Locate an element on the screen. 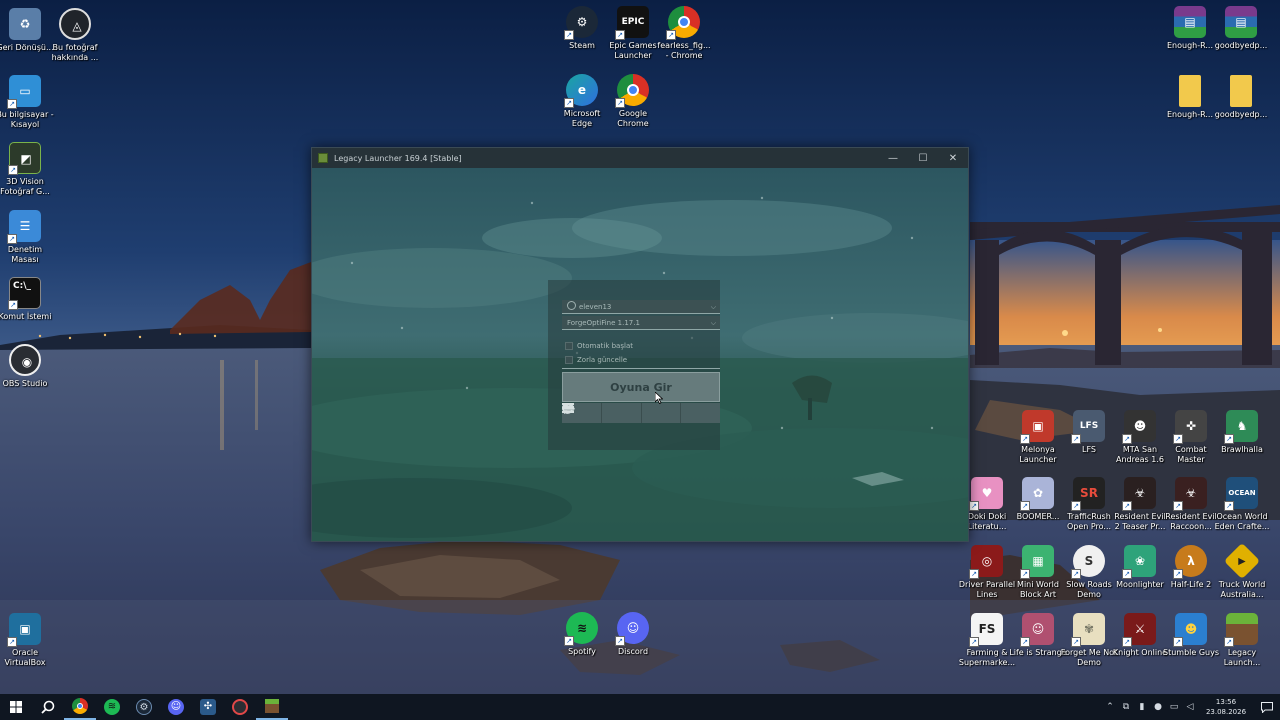  desktop-icon-spotify: ≋ ↗ Spotify is located at coordinates (582, 634).